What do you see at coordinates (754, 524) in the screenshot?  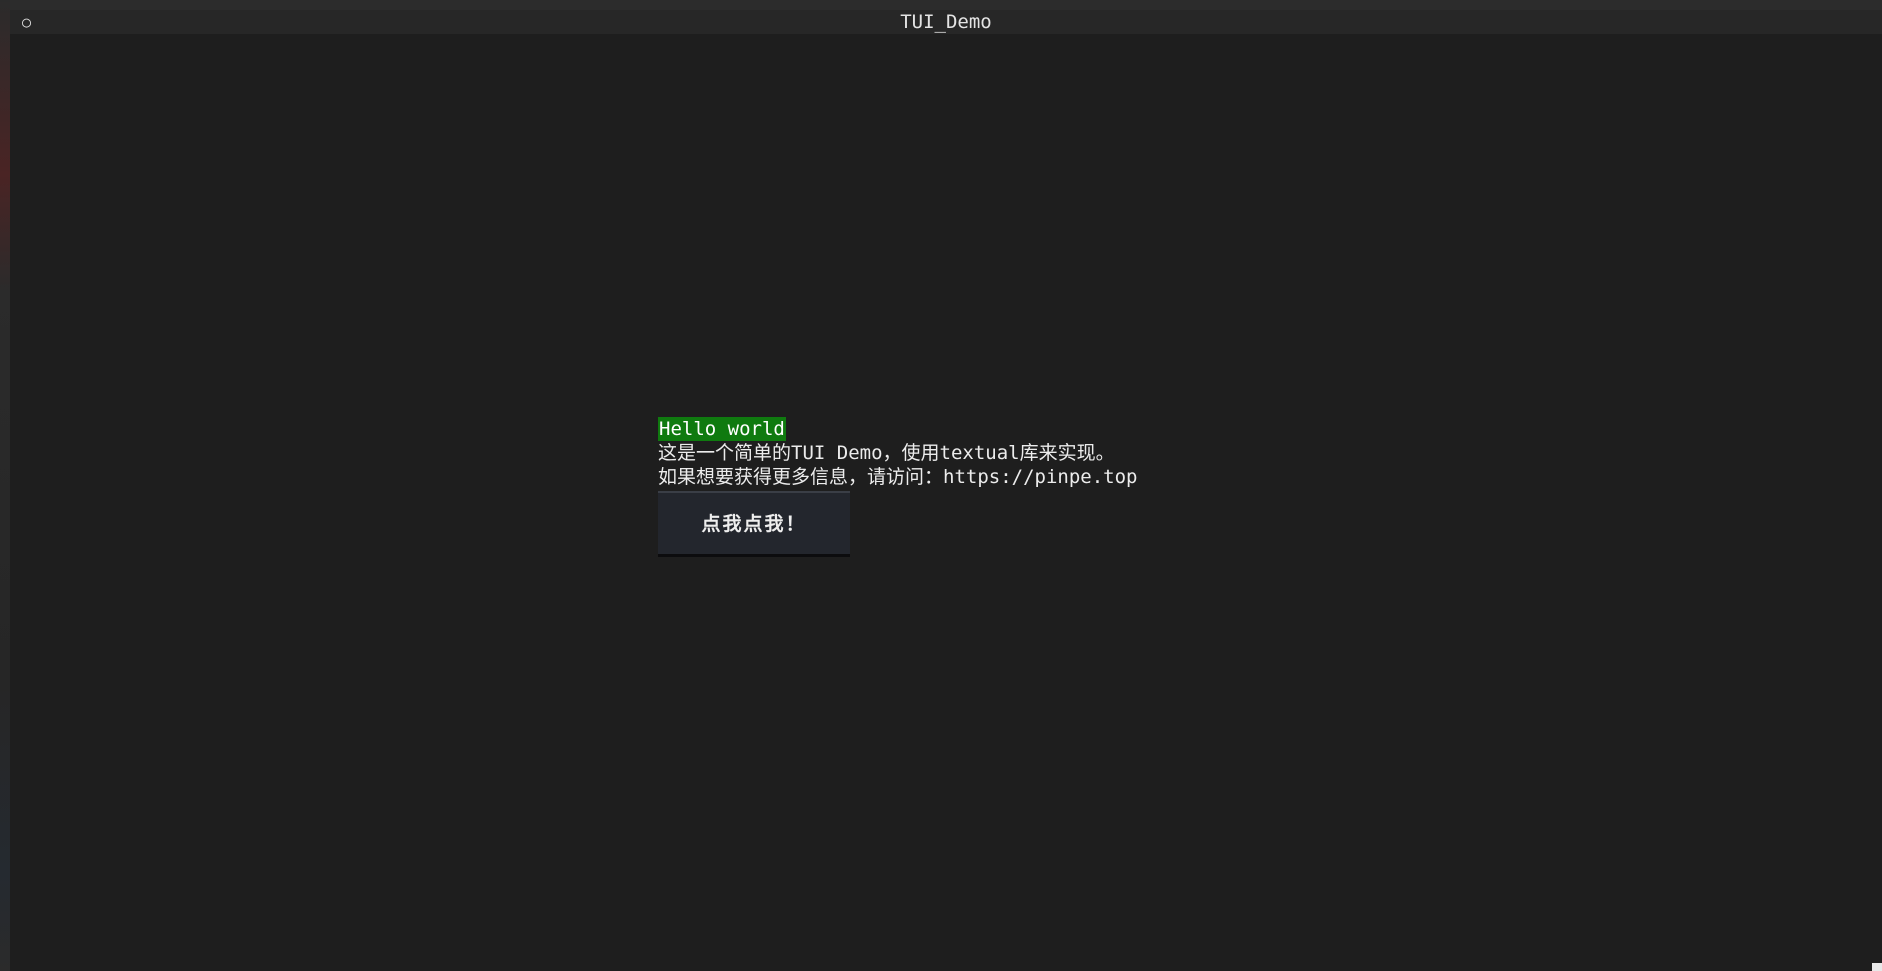 I see `click-me-button: 点我点我！` at bounding box center [754, 524].